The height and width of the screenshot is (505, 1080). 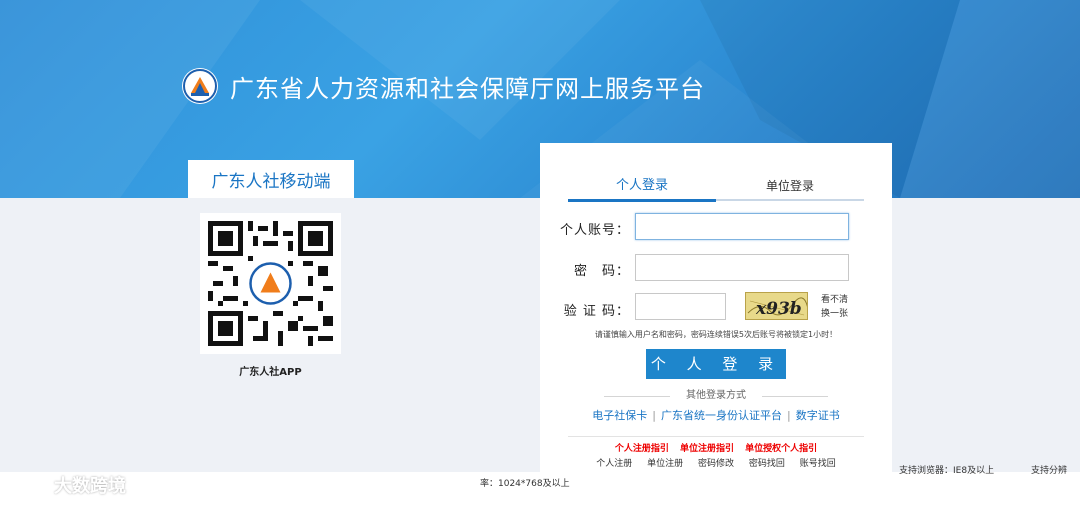 I want to click on password-label: 密 码：, so click(x=601, y=271).